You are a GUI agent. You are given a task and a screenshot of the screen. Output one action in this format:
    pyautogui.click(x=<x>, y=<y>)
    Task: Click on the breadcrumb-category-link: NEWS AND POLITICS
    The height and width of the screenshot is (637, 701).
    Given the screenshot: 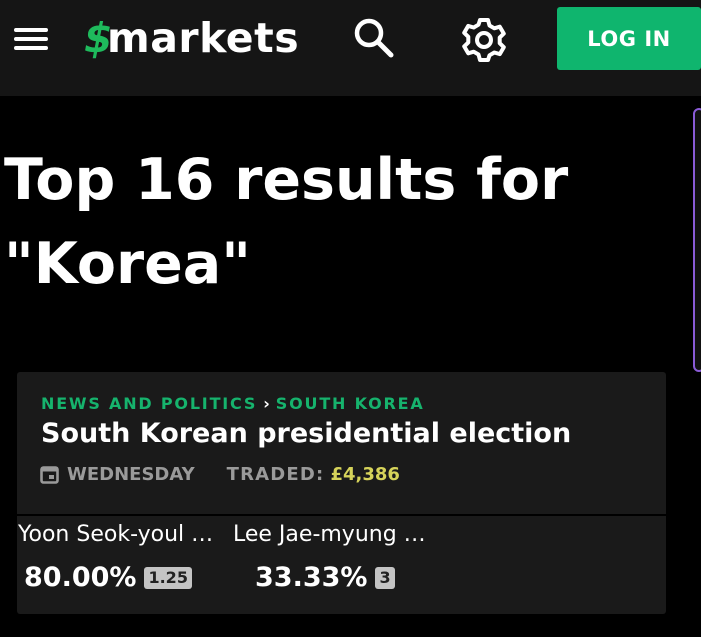 What is the action you would take?
    pyautogui.click(x=149, y=403)
    